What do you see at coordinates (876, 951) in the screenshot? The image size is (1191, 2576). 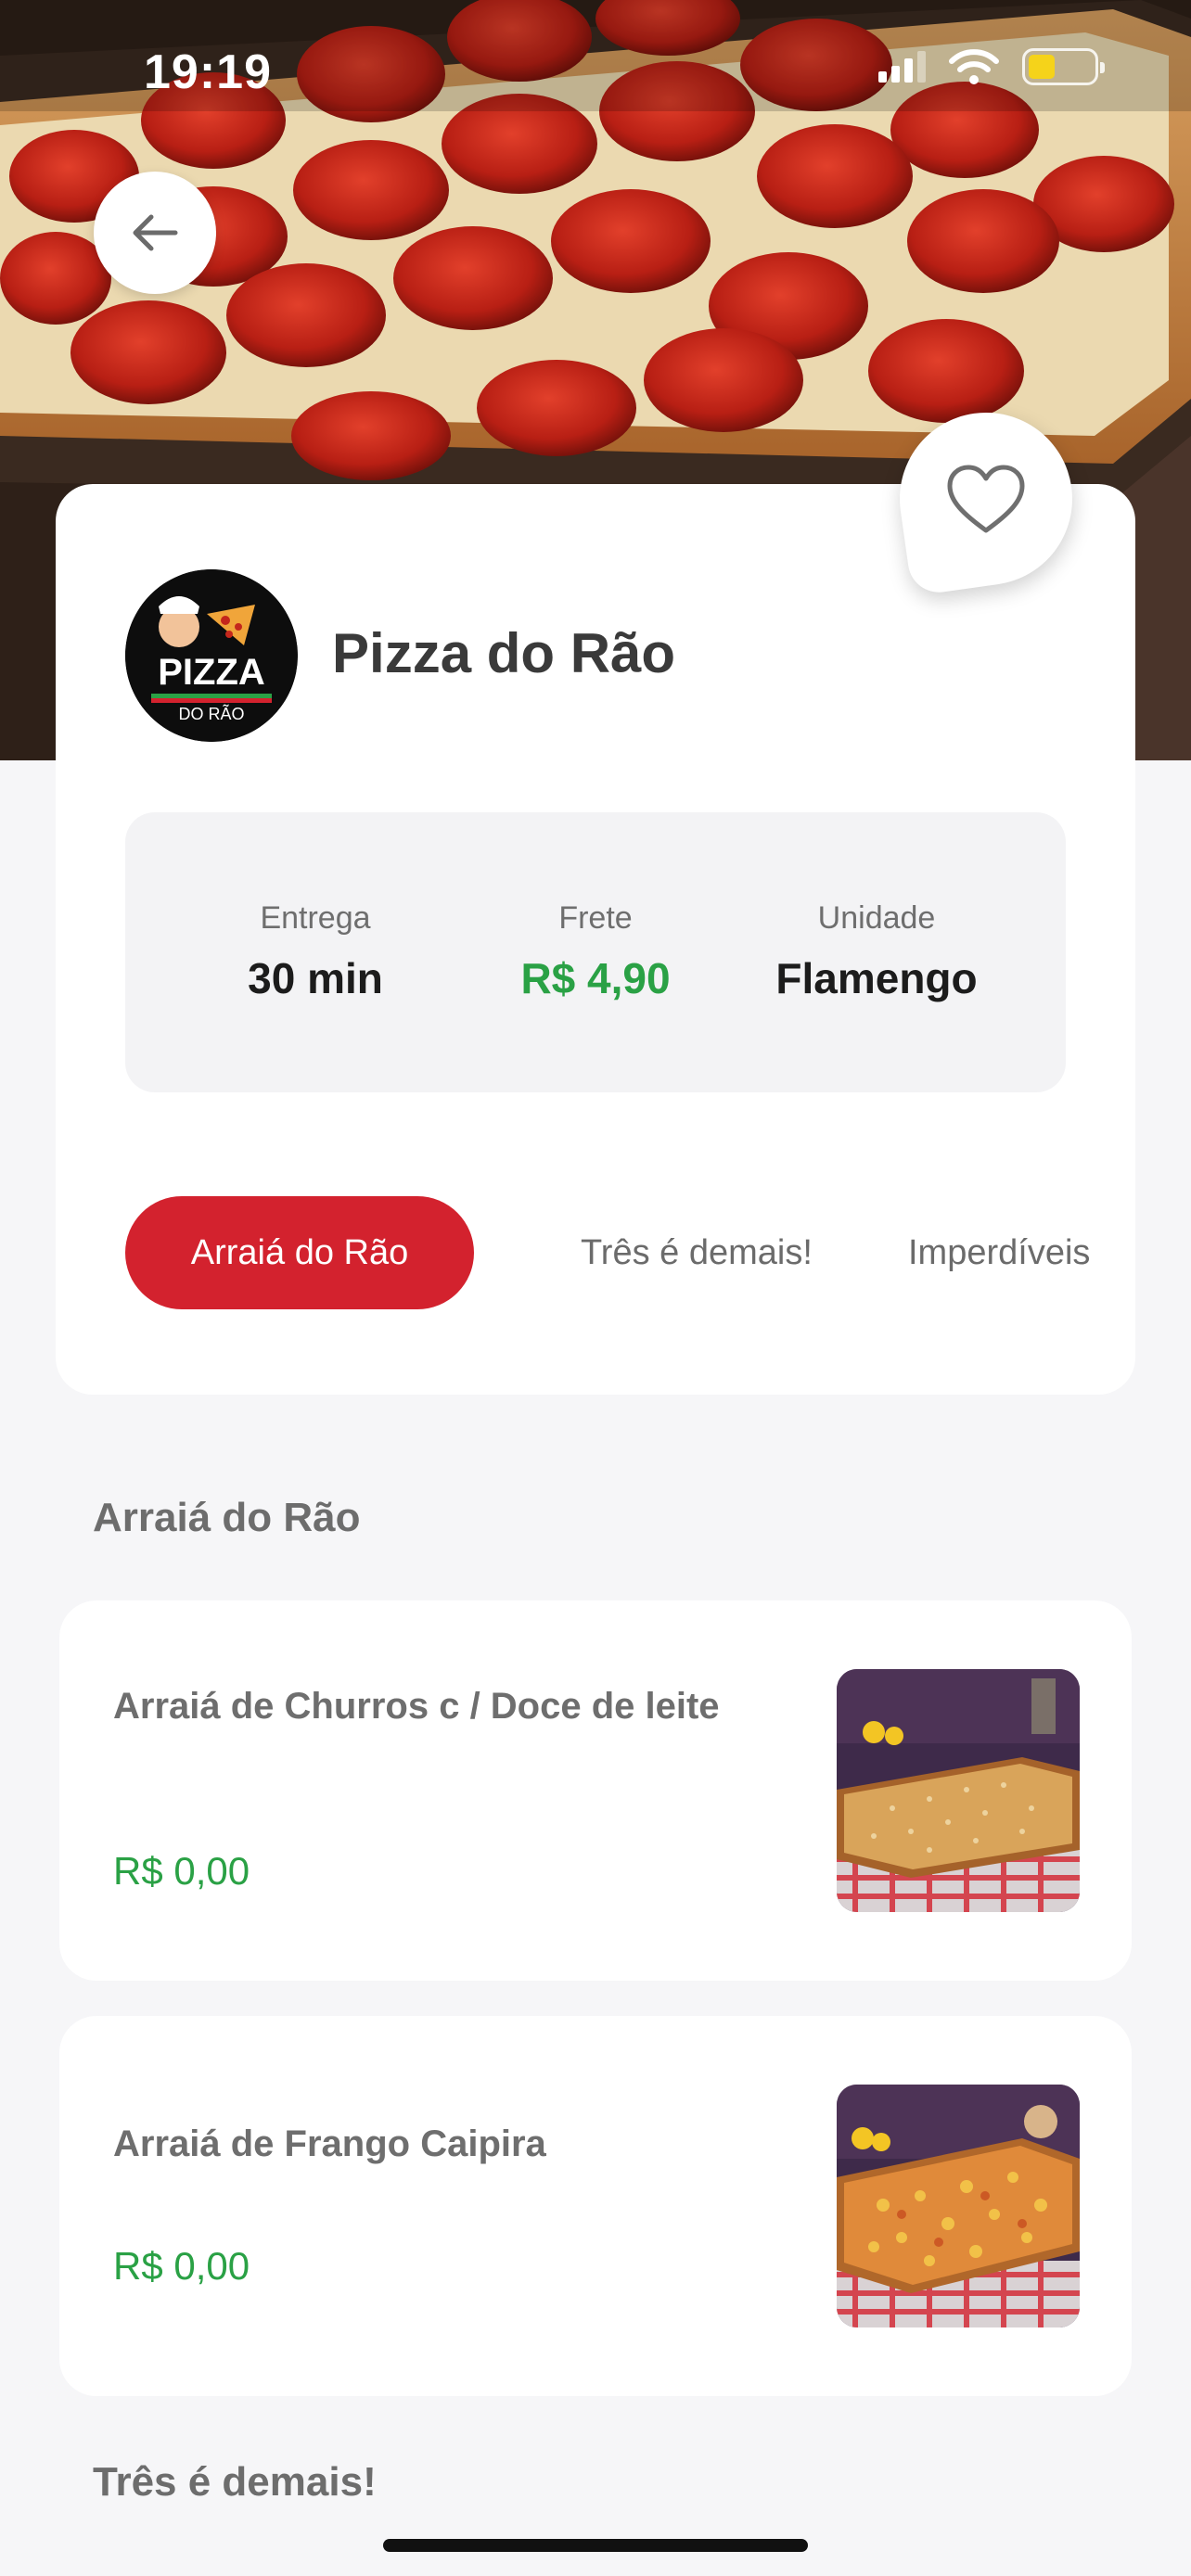 I see `info-unit: Unidade Flamengo` at bounding box center [876, 951].